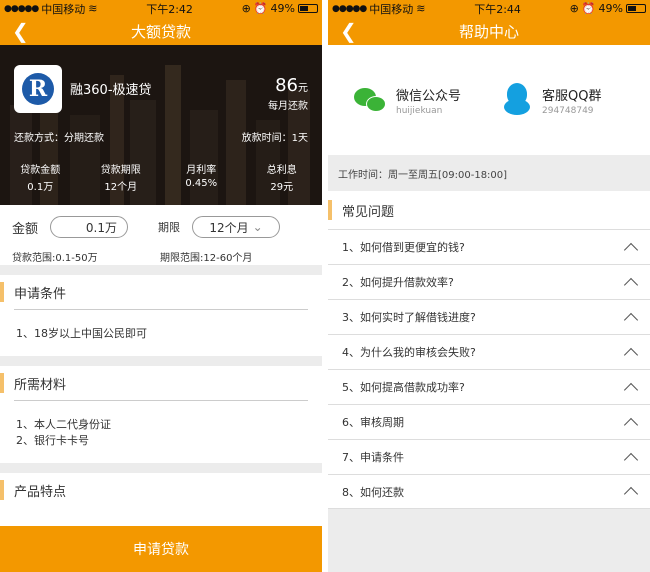 The image size is (650, 572). Describe the element at coordinates (303, 88) in the screenshot. I see `monthly-repayment-unit: 元` at that location.